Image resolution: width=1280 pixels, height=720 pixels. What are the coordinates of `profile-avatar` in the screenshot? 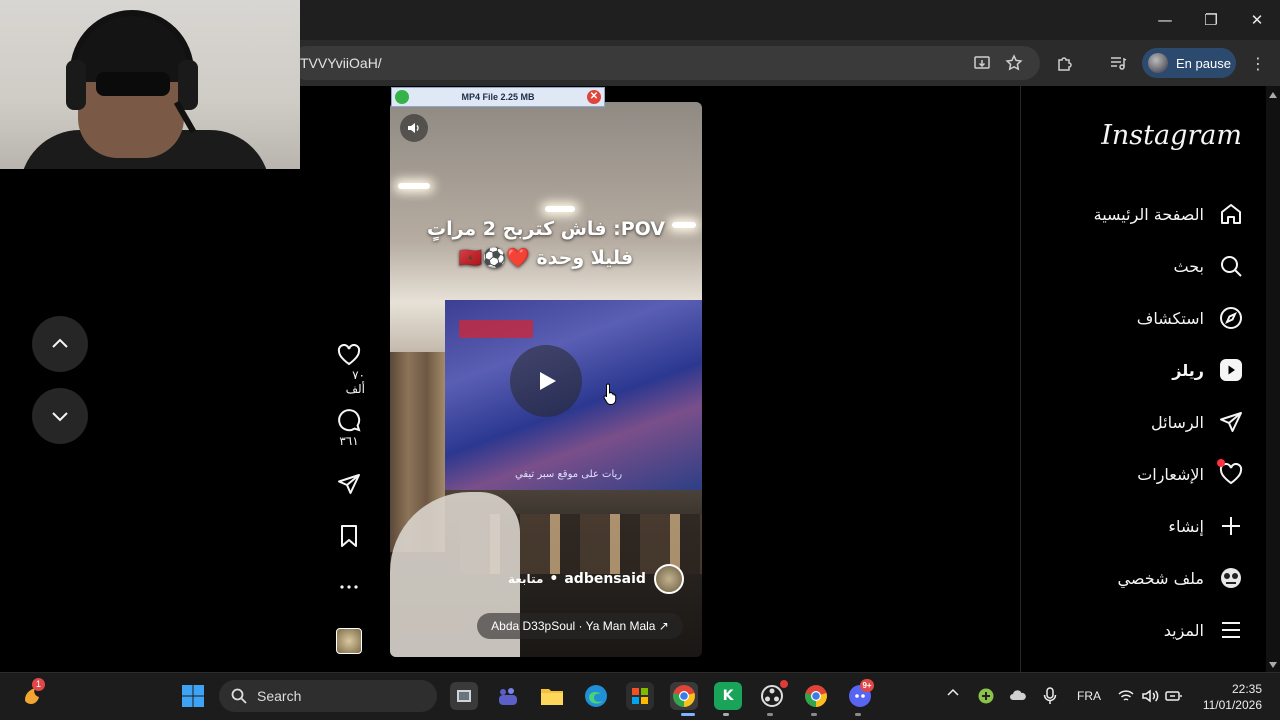 It's located at (1158, 63).